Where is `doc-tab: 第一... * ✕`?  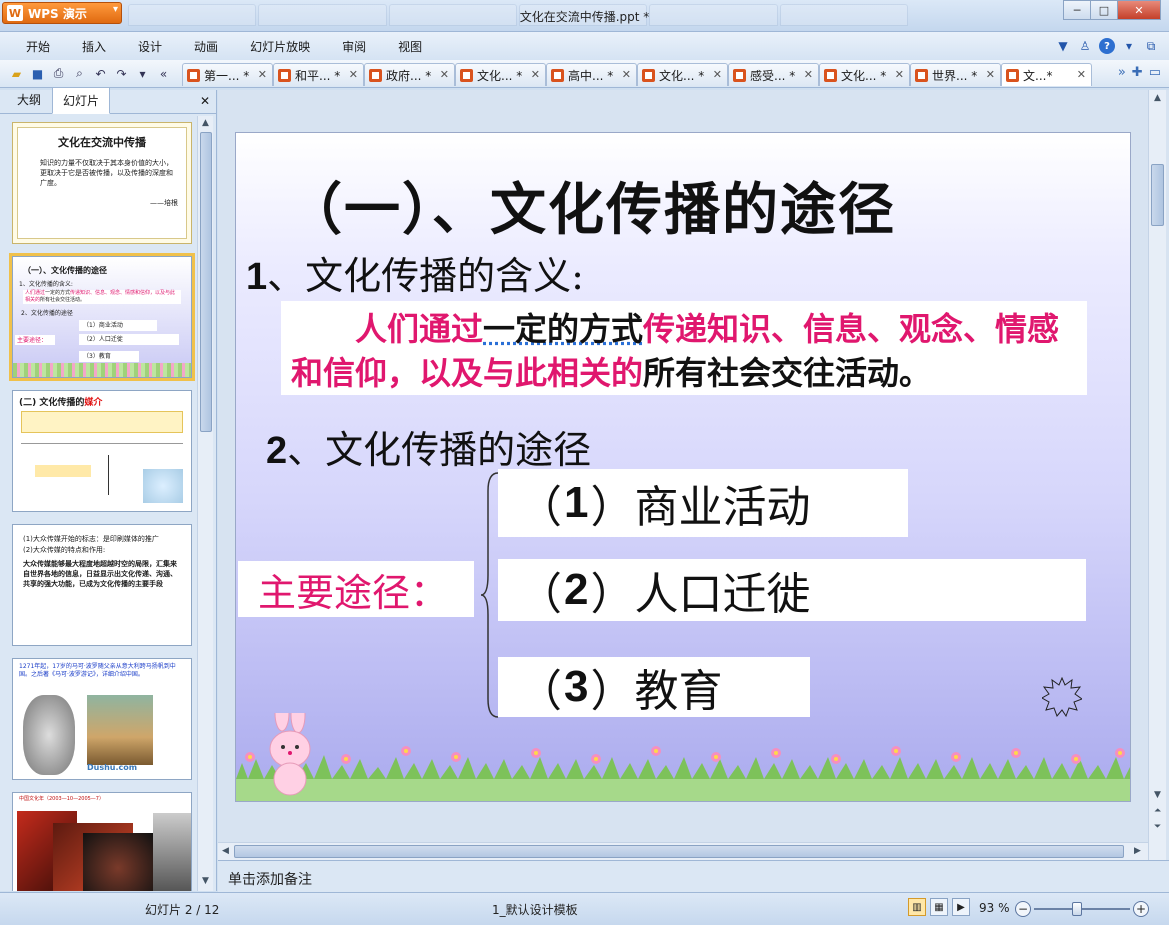 doc-tab: 第一... * ✕ is located at coordinates (227, 74).